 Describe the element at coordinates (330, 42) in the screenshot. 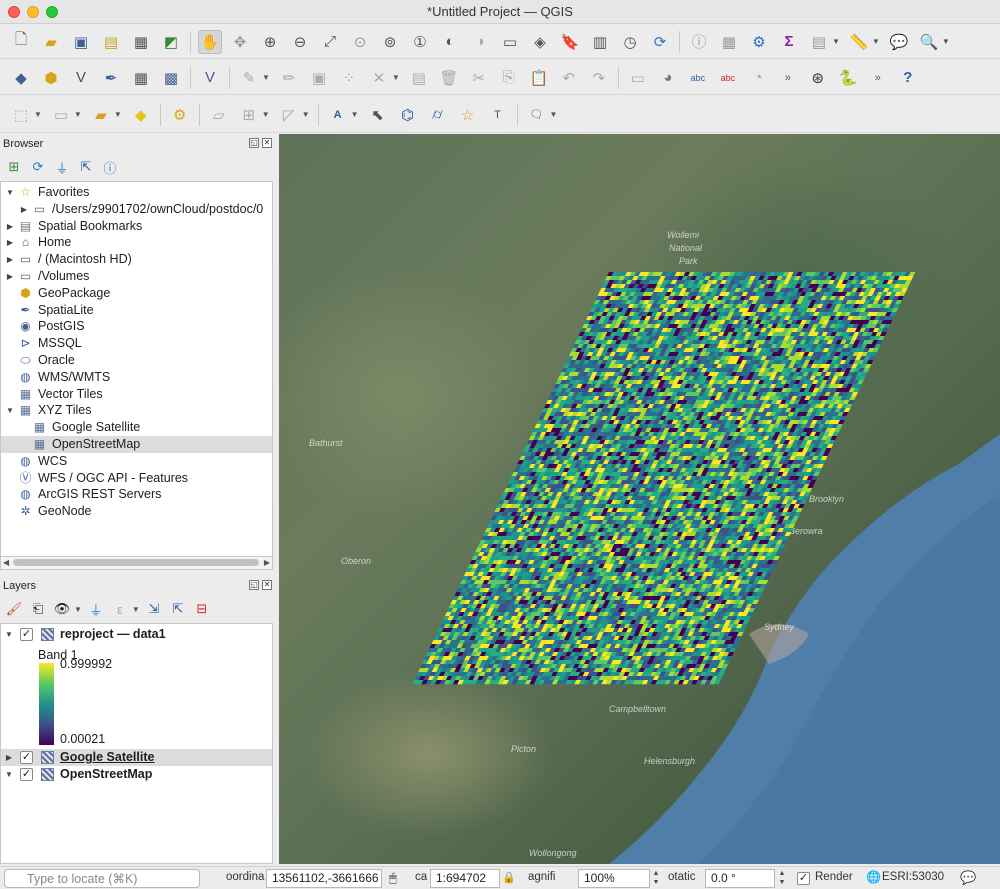

I see `zoom-full-icon: ⤢` at that location.